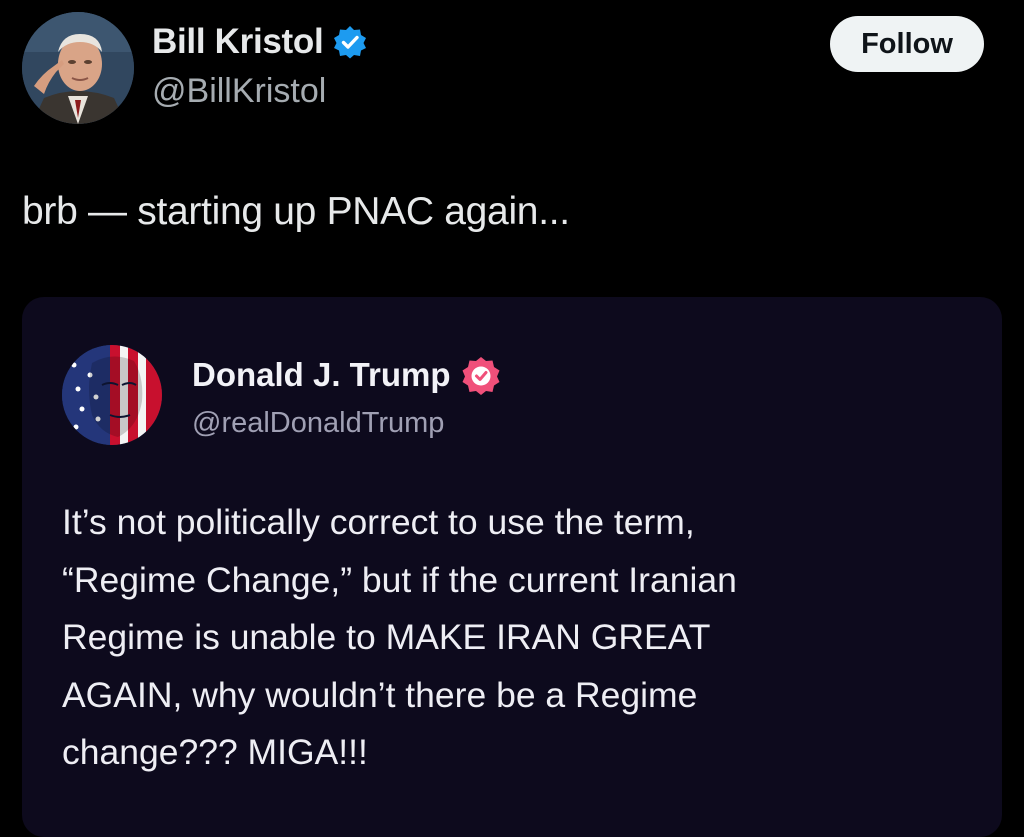 This screenshot has width=1024, height=837. Describe the element at coordinates (215, 752) in the screenshot. I see `quoted-text-line: change??? MIGA!!!` at that location.